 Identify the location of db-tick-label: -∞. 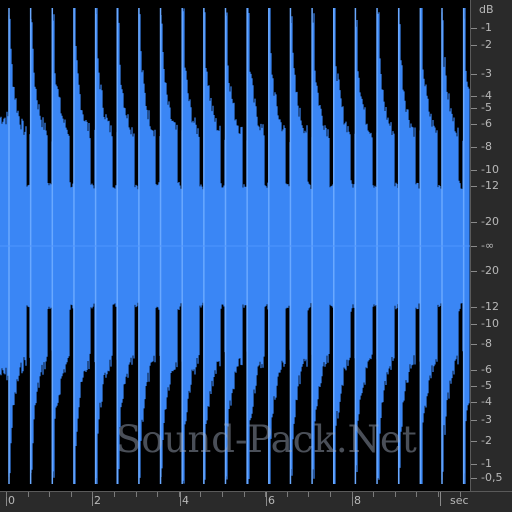
(488, 245).